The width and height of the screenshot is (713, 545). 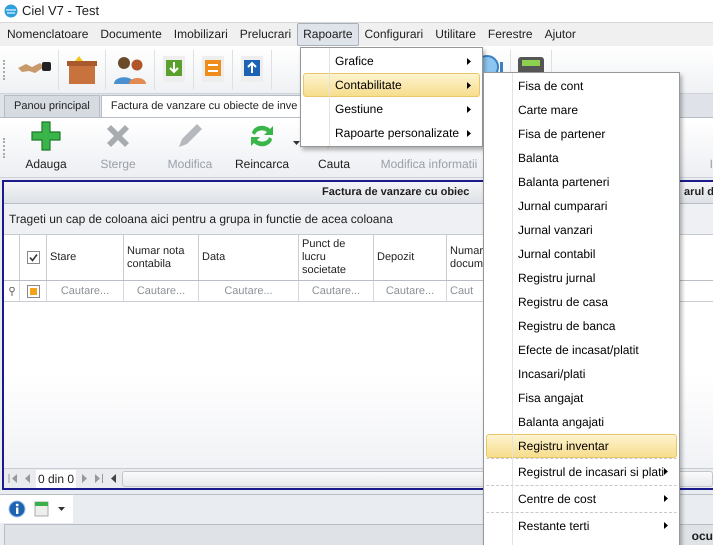 What do you see at coordinates (581, 134) in the screenshot?
I see `menu-item: Fisa de partener` at bounding box center [581, 134].